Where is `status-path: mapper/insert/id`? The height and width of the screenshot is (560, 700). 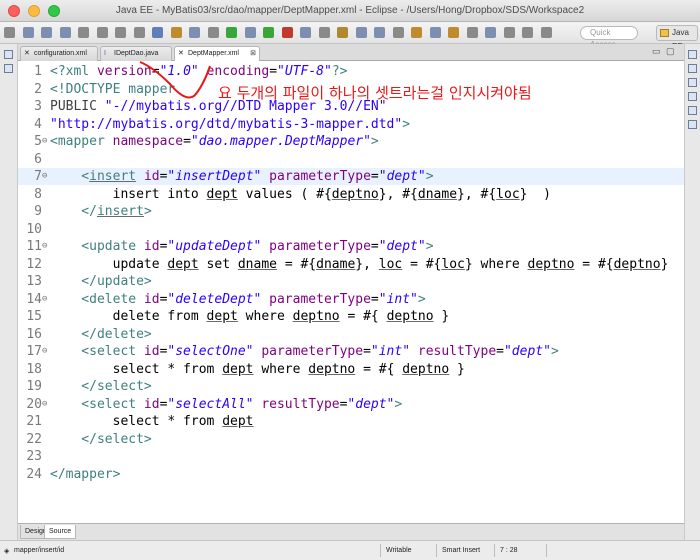 status-path: mapper/insert/id is located at coordinates (39, 550).